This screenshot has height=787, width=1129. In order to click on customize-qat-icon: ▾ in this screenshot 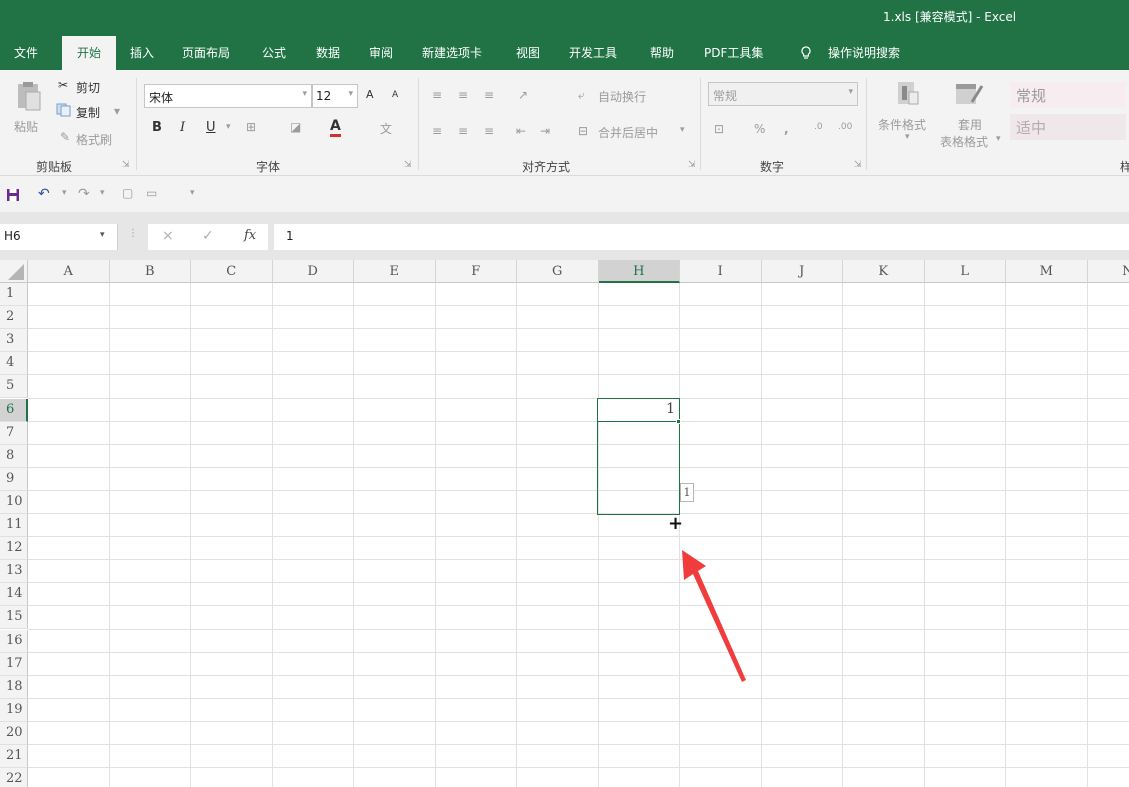, I will do `click(192, 193)`.